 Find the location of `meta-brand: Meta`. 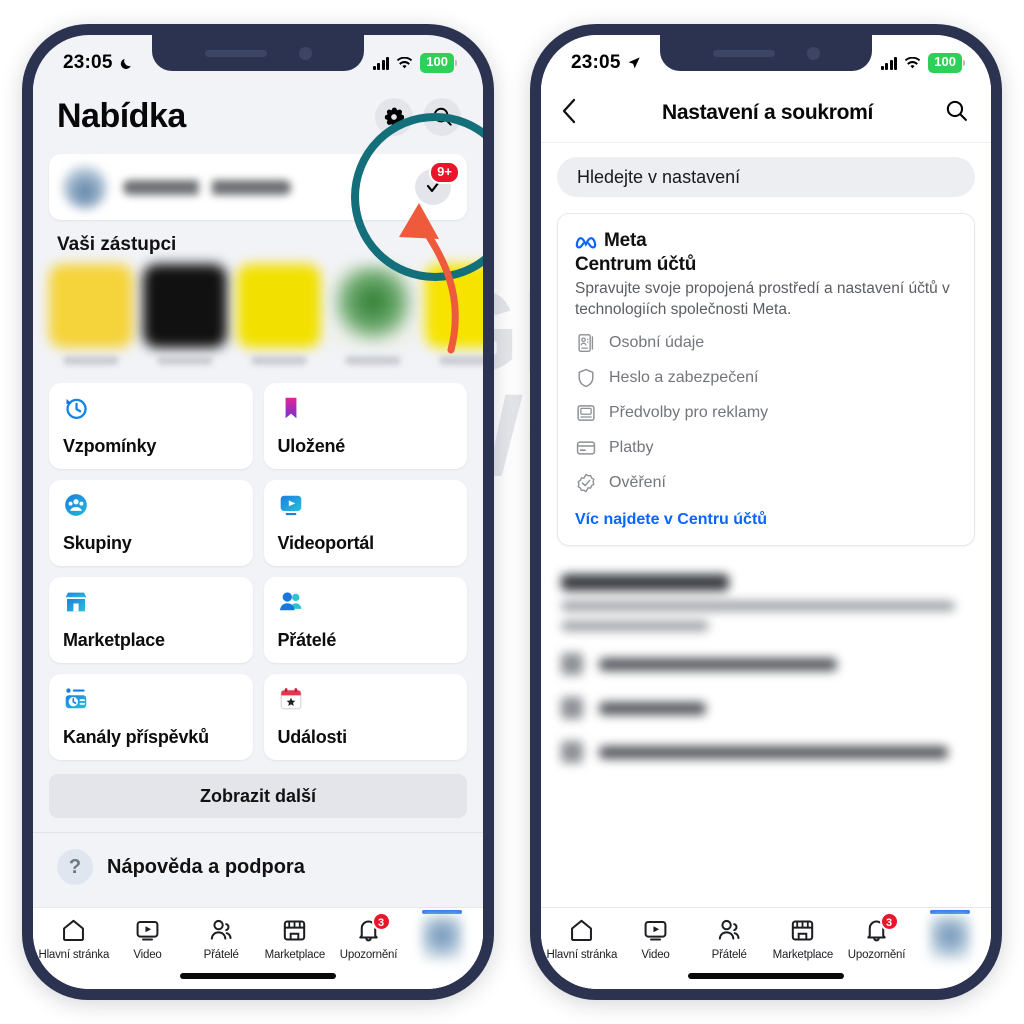

meta-brand: Meta is located at coordinates (766, 241).